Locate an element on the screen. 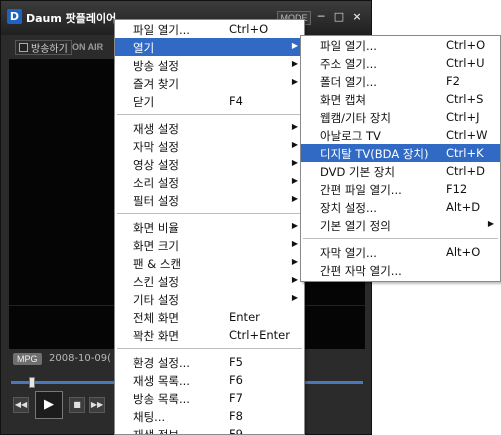 The image size is (501, 435). menu-item: 전체 화면 Enter is located at coordinates (209, 317).